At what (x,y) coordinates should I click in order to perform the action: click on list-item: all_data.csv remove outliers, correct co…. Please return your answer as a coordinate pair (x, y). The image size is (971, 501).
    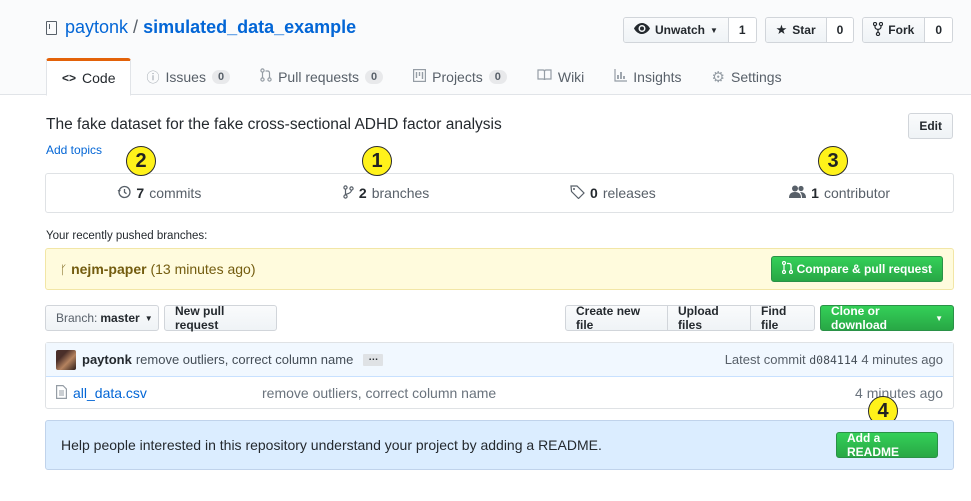
    Looking at the image, I should click on (499, 393).